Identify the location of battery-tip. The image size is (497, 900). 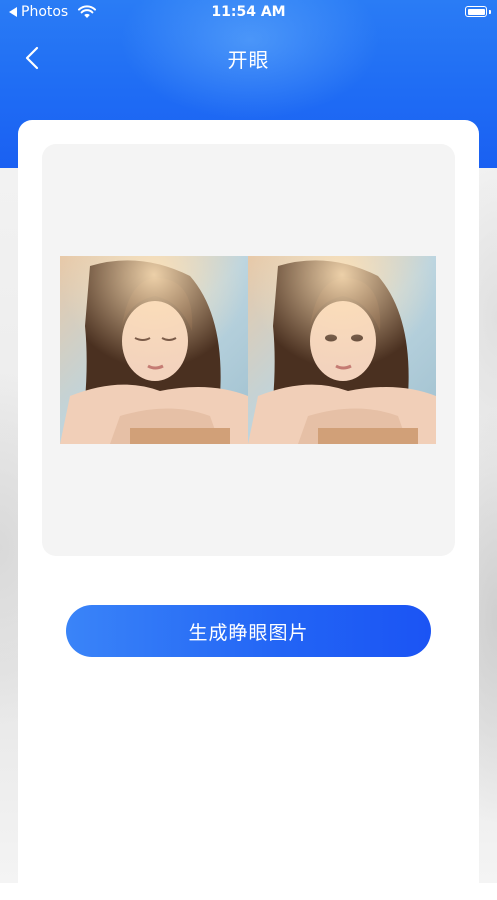
(490, 12).